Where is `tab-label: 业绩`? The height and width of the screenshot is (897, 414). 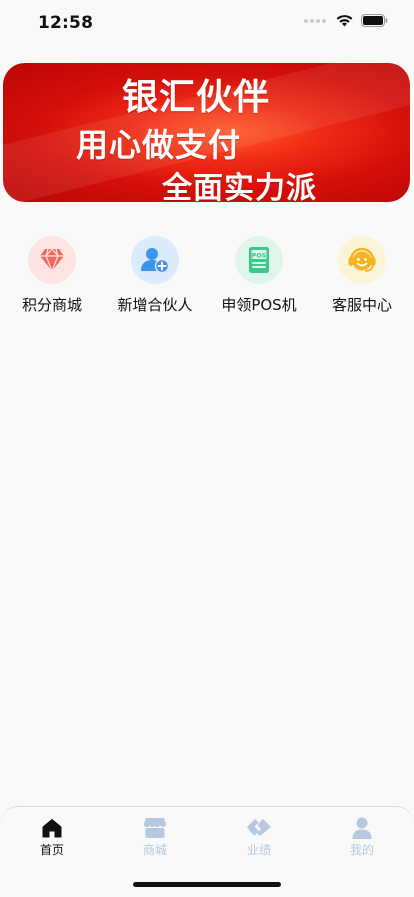 tab-label: 业绩 is located at coordinates (258, 850).